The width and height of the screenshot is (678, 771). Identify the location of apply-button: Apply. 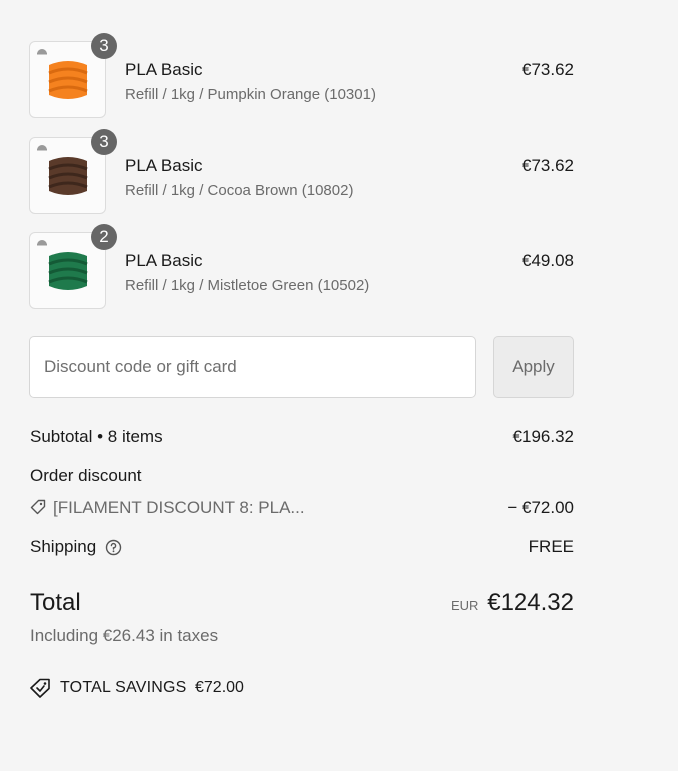
(533, 367).